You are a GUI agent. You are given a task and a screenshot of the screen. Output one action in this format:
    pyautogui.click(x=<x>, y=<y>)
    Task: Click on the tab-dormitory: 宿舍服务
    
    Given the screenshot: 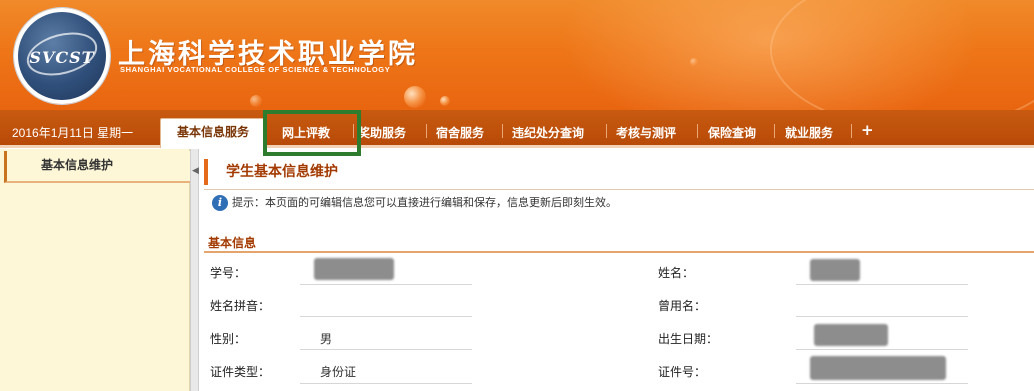 What is the action you would take?
    pyautogui.click(x=460, y=132)
    